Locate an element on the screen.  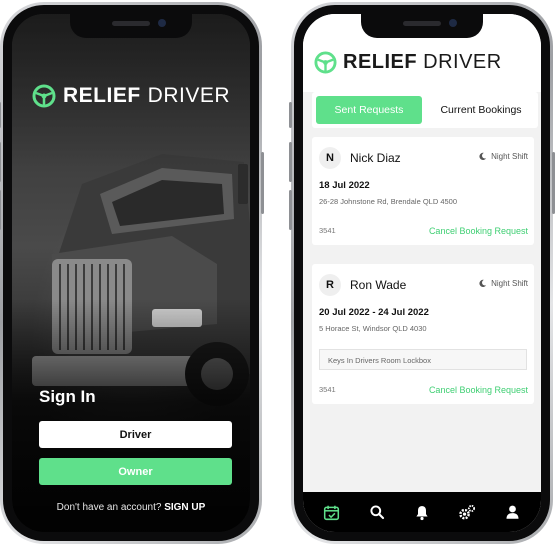
nav-search is located at coordinates (377, 512).